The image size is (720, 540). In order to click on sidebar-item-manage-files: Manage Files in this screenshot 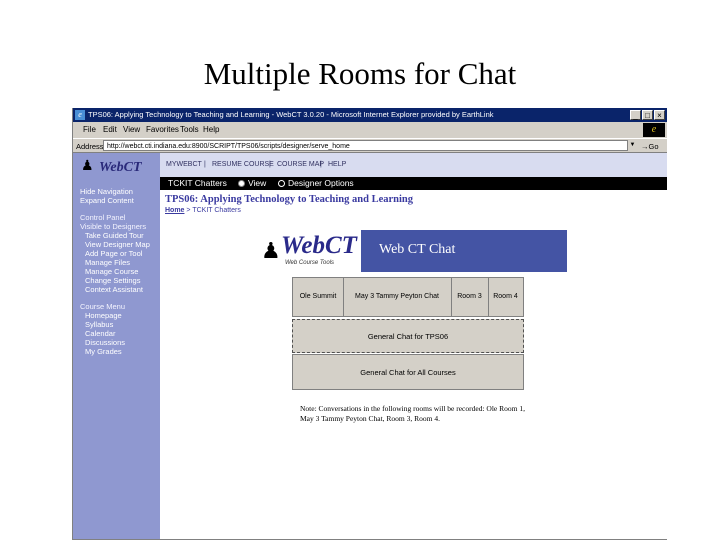, I will do `click(107, 262)`.